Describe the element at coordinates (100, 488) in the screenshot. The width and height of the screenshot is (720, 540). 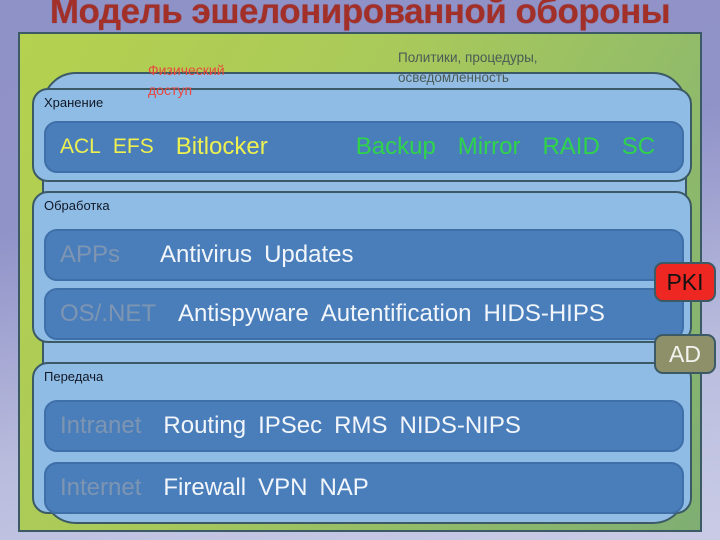
I see `tech-item-internet: Internet` at that location.